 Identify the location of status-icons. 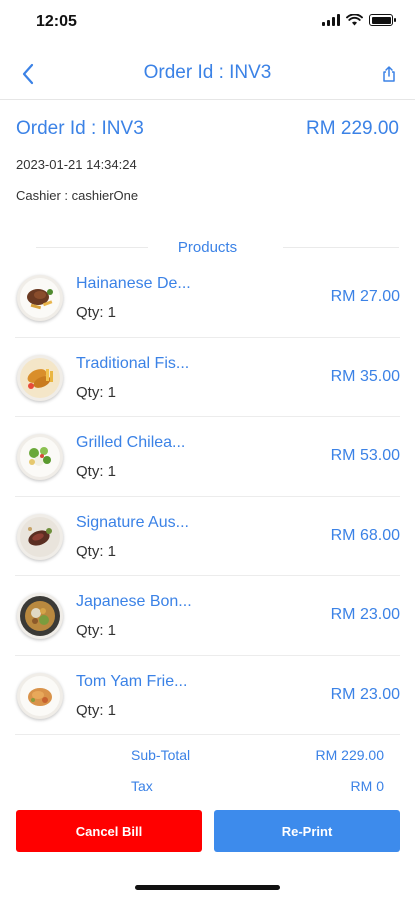
(359, 20).